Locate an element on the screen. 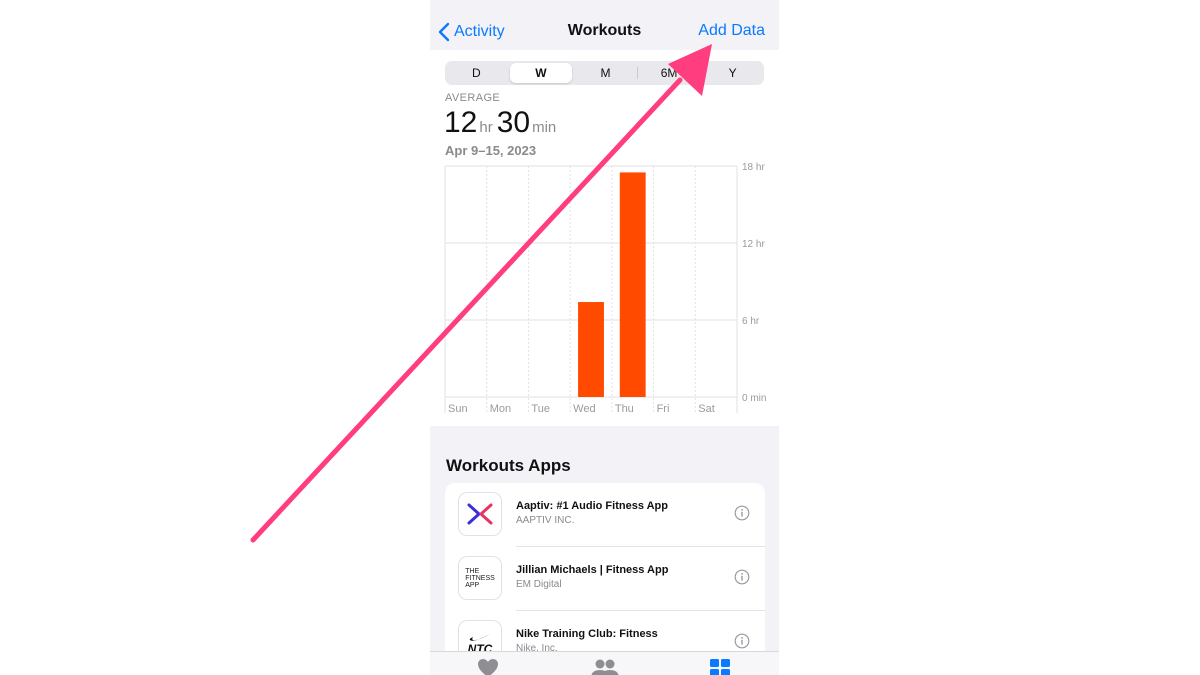 This screenshot has width=1200, height=675. x-tick-label: Tue is located at coordinates (540, 409).